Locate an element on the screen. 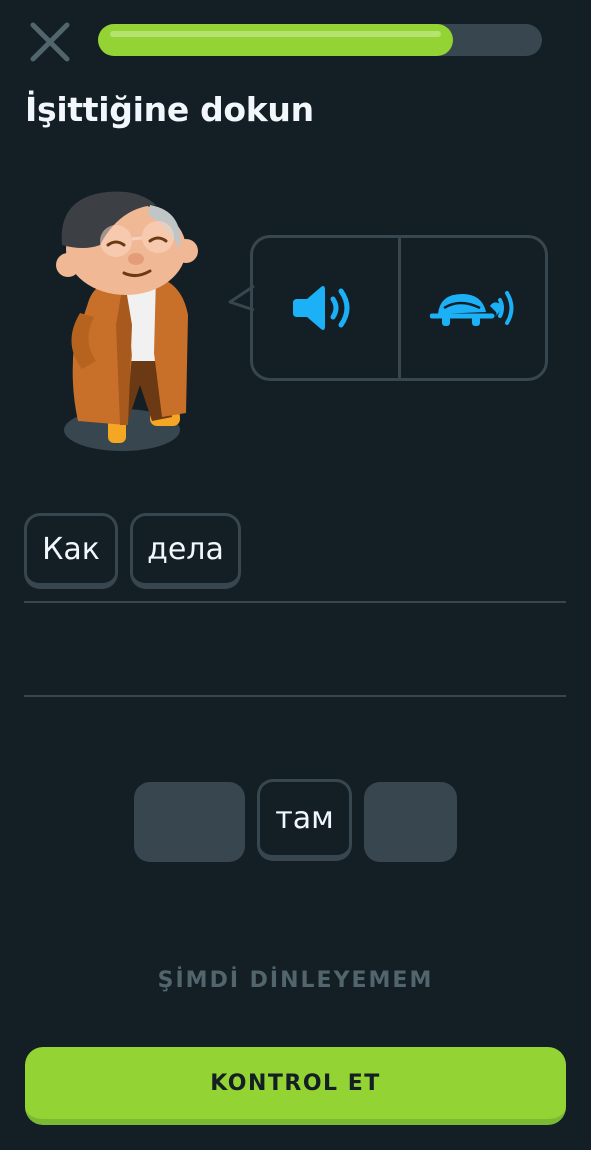 The height and width of the screenshot is (1150, 591). check-button: KONTROL ET is located at coordinates (295, 1086).